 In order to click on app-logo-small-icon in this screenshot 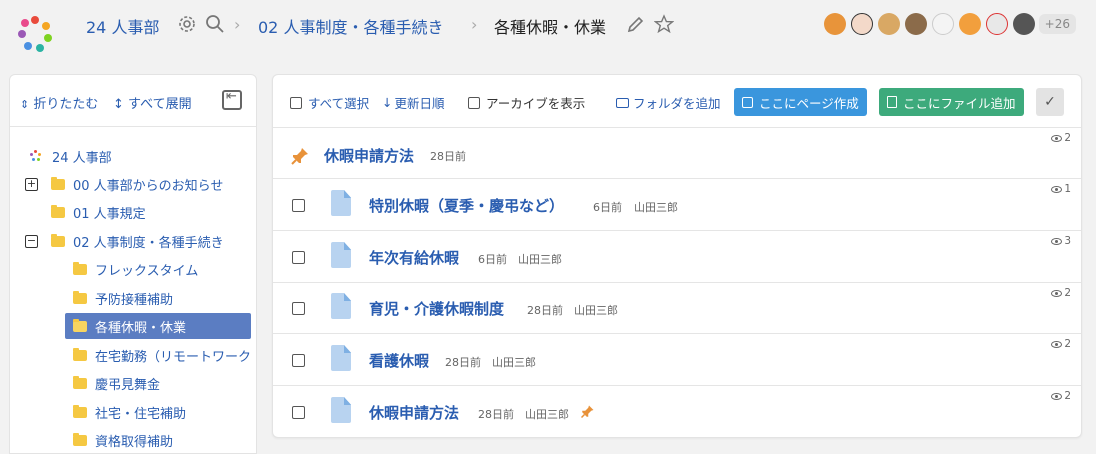, I will do `click(36, 156)`.